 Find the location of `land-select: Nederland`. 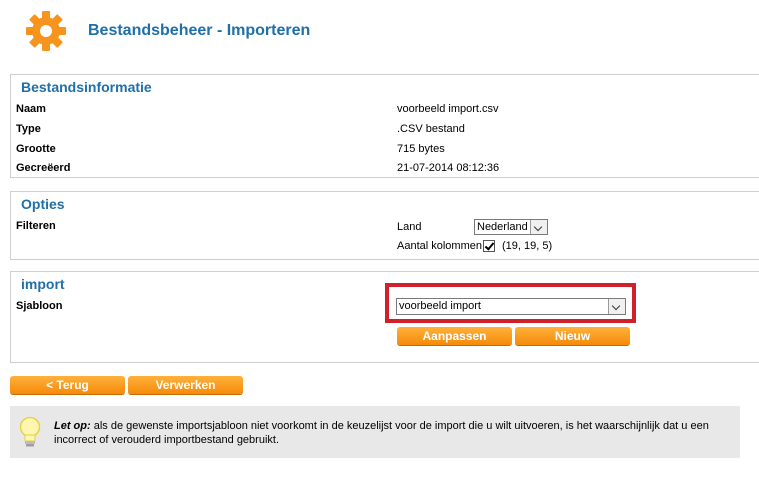

land-select: Nederland is located at coordinates (511, 227).